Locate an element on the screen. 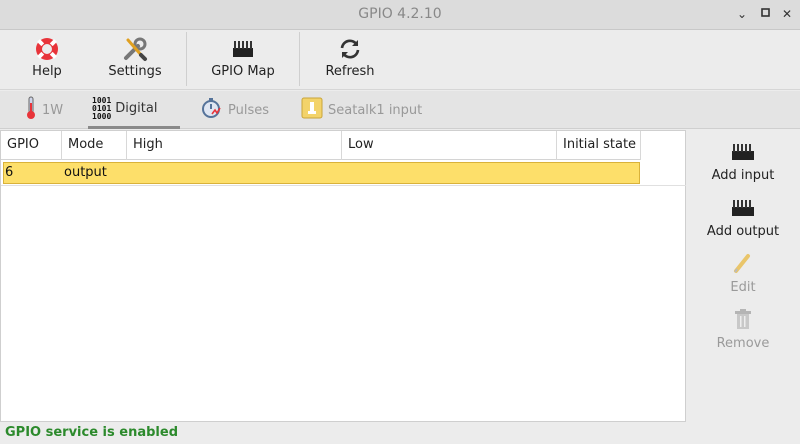 This screenshot has height=444, width=800. add-output-label: Add output is located at coordinates (743, 231).